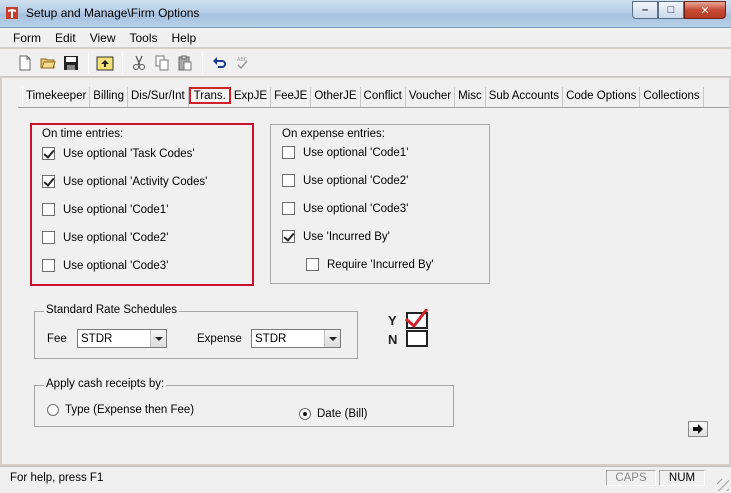 Image resolution: width=731 pixels, height=493 pixels. I want to click on resize-grip, so click(723, 485).